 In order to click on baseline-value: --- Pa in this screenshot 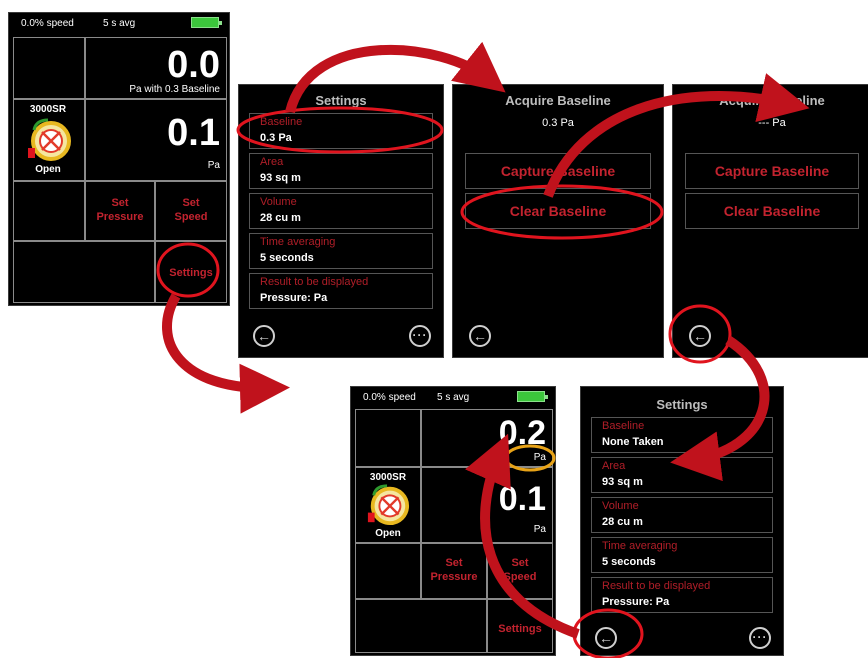, I will do `click(772, 123)`.